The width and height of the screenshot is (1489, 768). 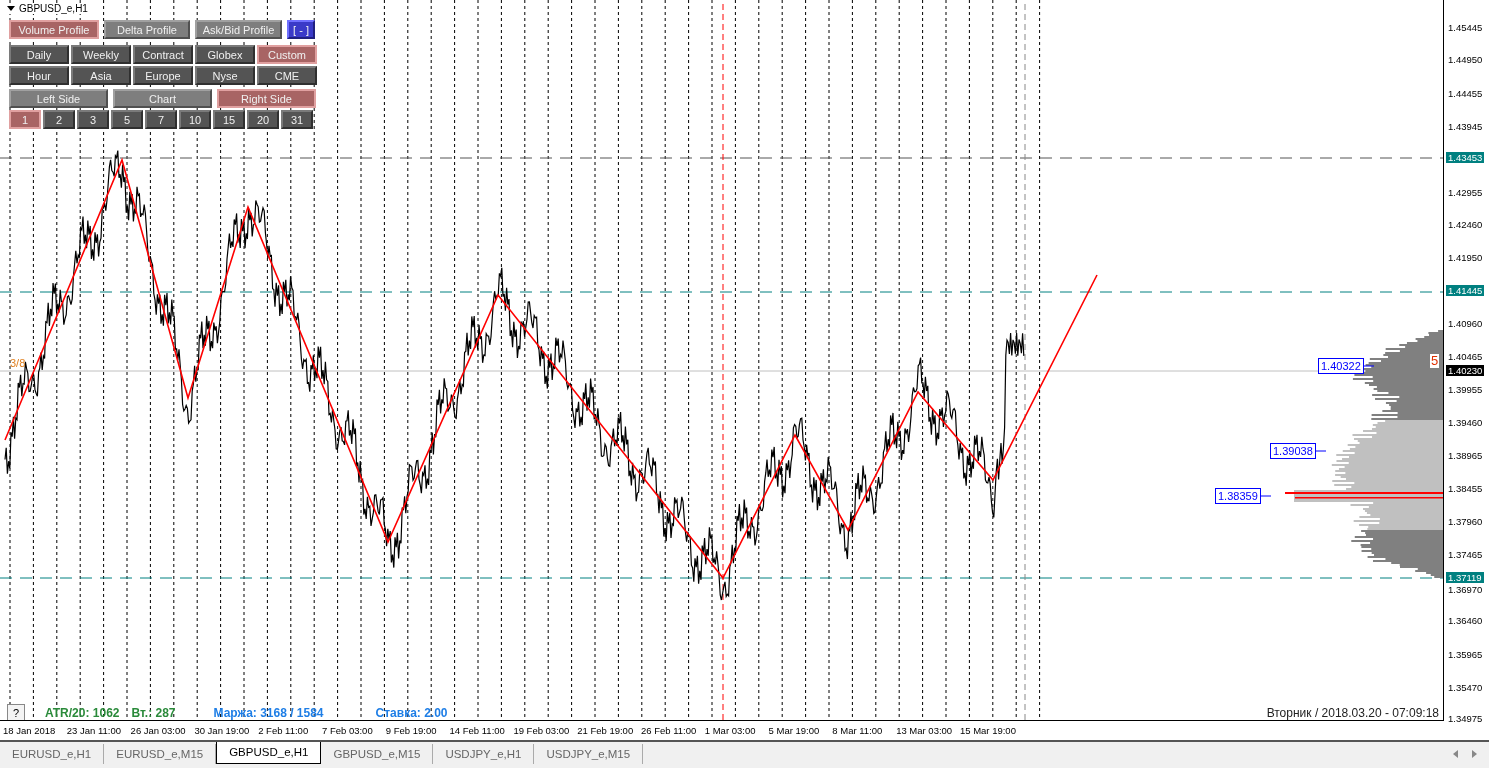 What do you see at coordinates (1465, 455) in the screenshot?
I see `price-axis-label: 1.38965` at bounding box center [1465, 455].